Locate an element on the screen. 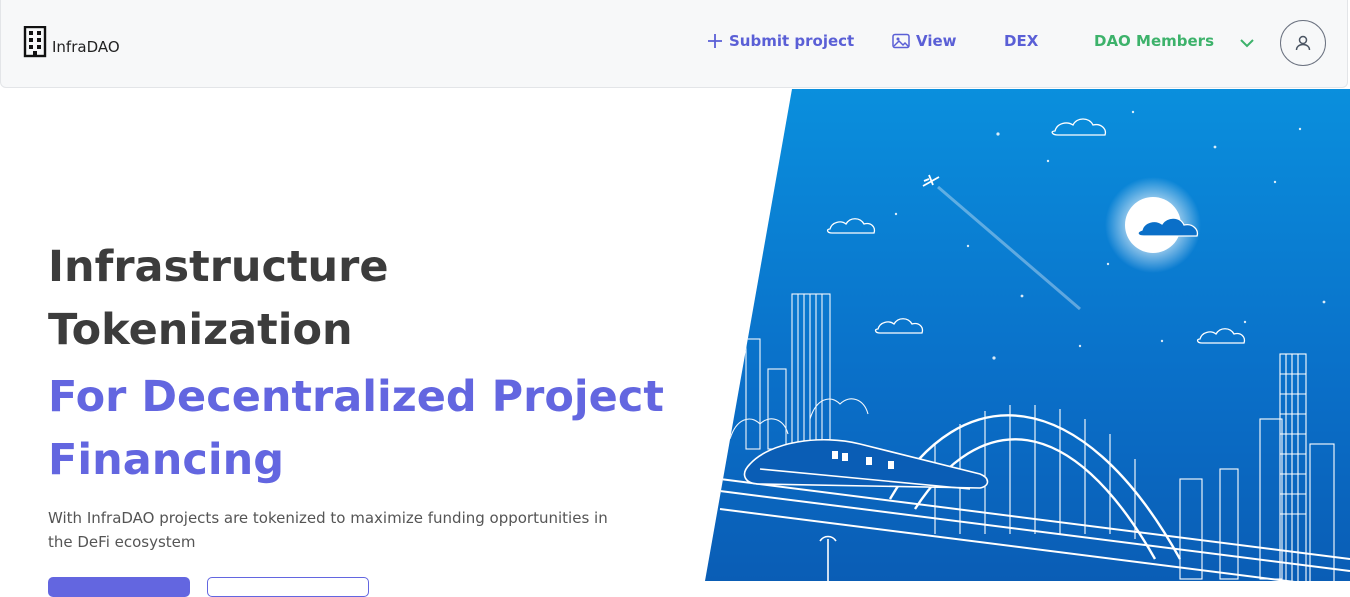  view-link: View is located at coordinates (924, 41).